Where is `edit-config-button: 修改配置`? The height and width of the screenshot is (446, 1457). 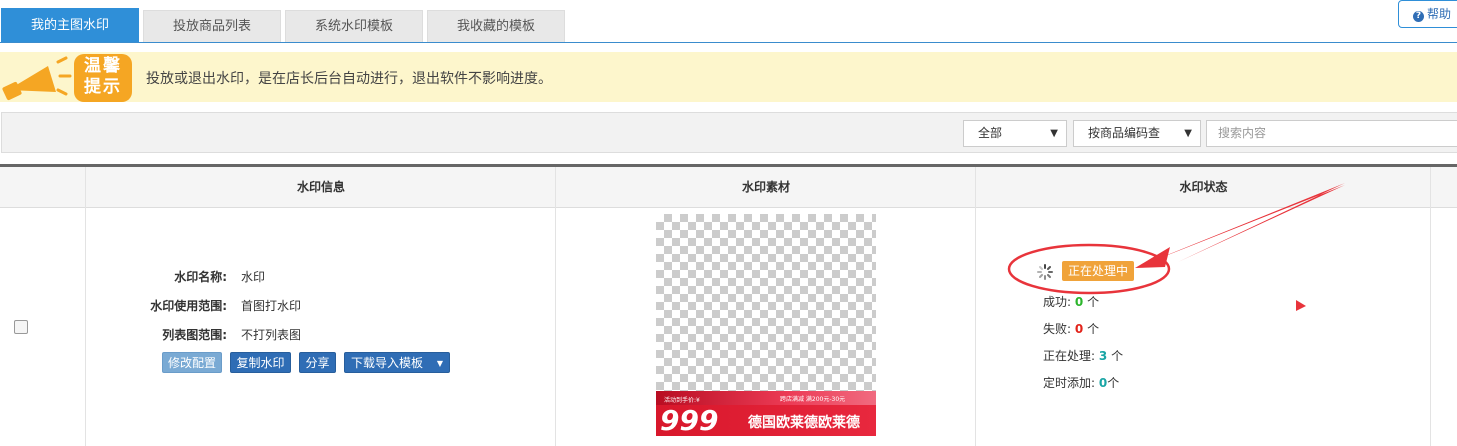
edit-config-button: 修改配置 is located at coordinates (192, 362).